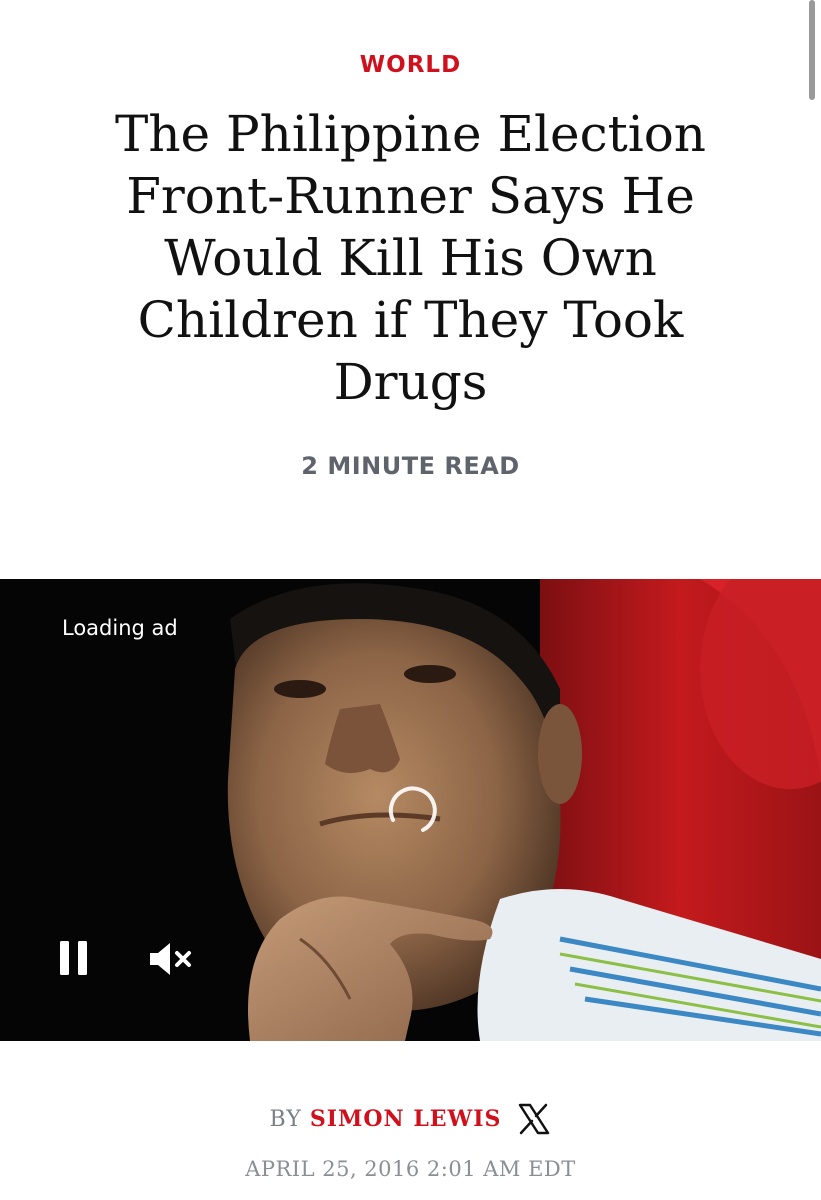  Describe the element at coordinates (410, 1169) in the screenshot. I see `publish-date: APRIL 25, 2016 2:01 AM EDT` at that location.